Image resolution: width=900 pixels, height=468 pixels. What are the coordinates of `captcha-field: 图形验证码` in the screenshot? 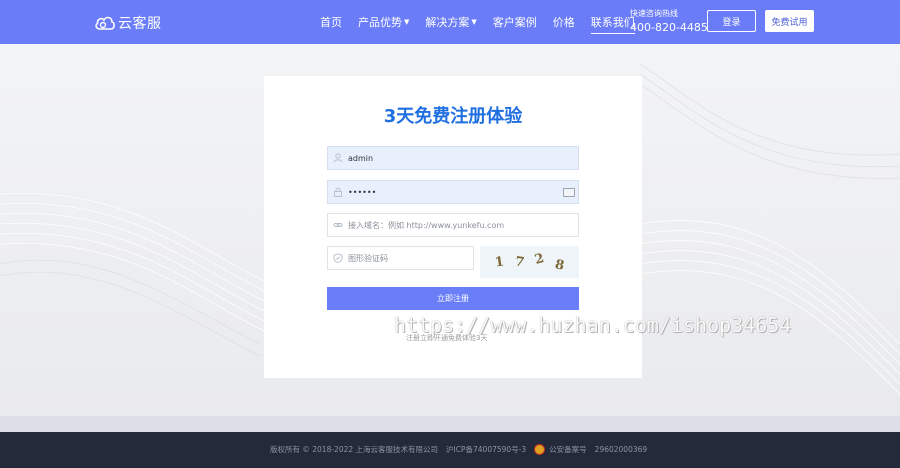 It's located at (400, 258).